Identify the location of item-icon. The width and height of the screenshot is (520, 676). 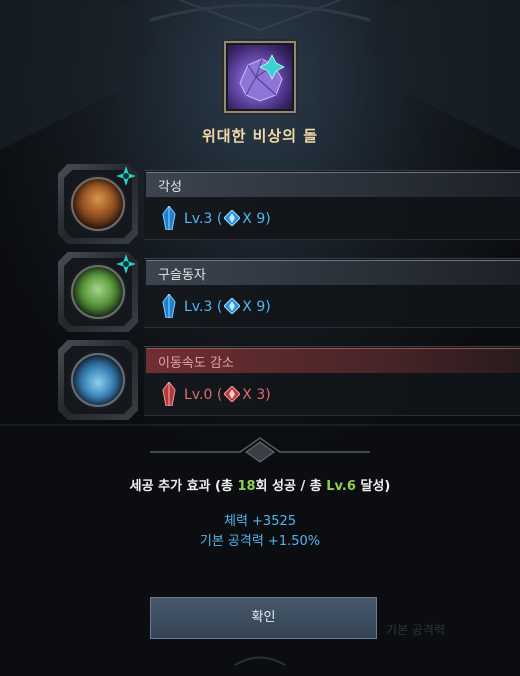
(260, 77).